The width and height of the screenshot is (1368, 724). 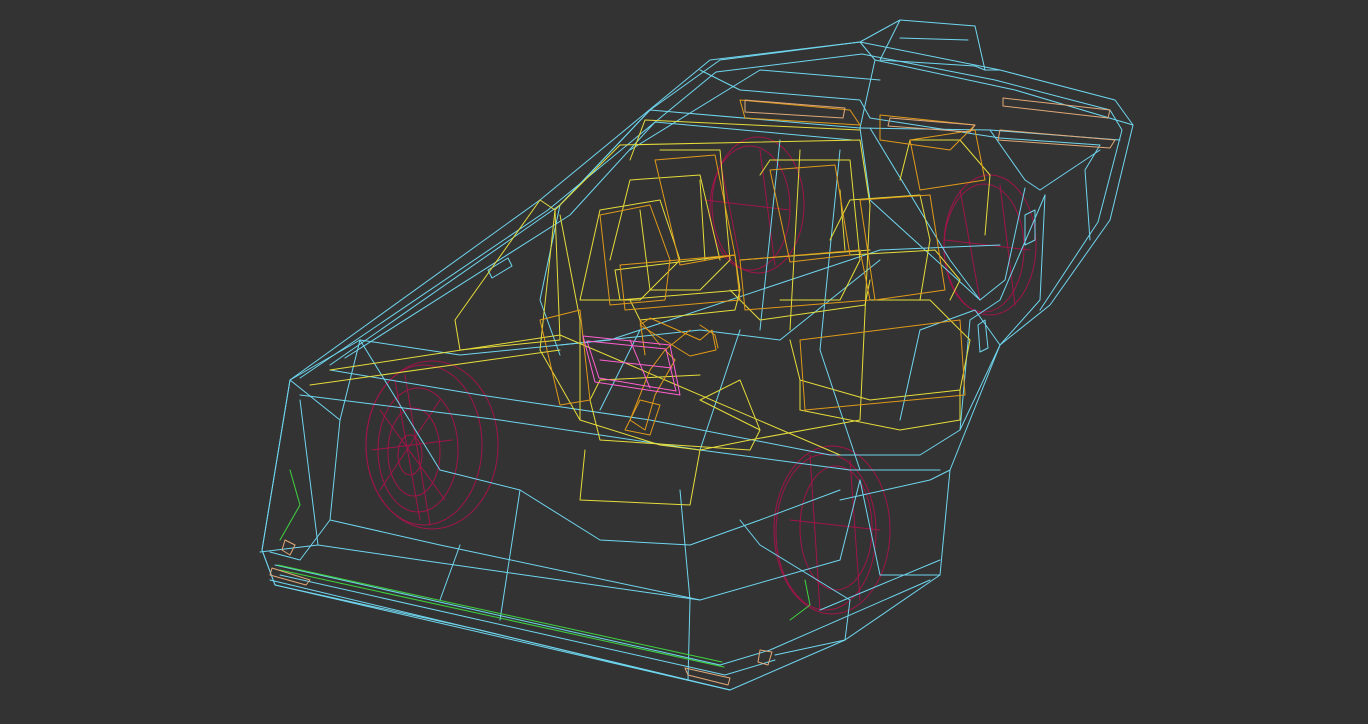 What do you see at coordinates (754, 205) in the screenshot?
I see `rear-left-wheel` at bounding box center [754, 205].